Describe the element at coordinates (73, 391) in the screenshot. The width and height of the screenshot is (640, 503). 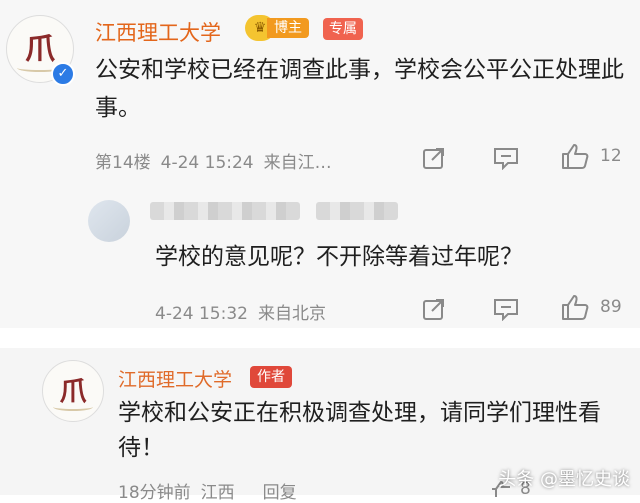
I see `avatar: 爪` at that location.